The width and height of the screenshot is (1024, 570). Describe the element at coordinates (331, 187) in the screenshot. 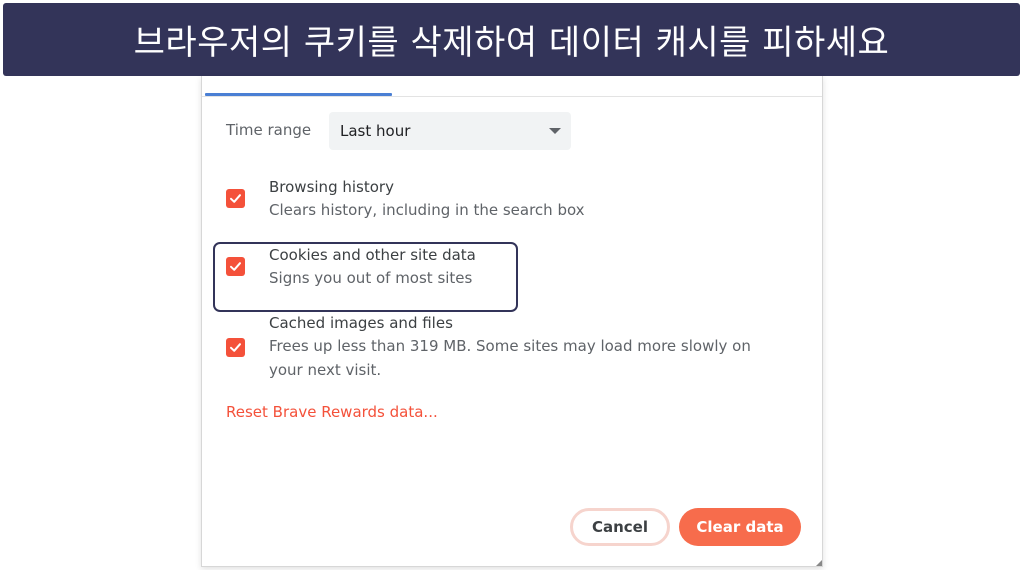

I see `browsing-history-title: Browsing history` at that location.